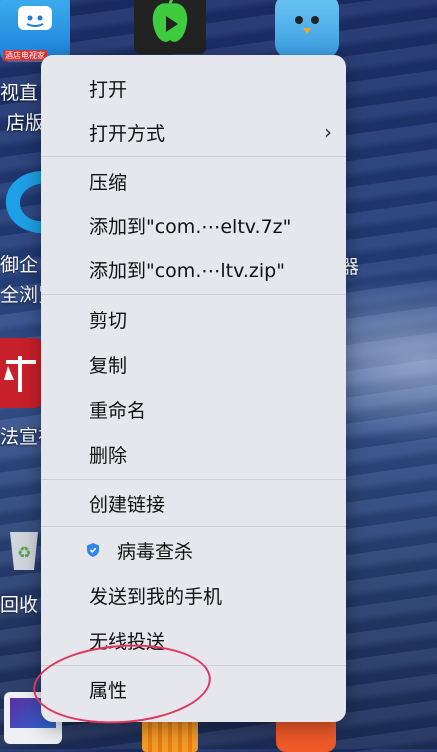 This screenshot has height=752, width=437. Describe the element at coordinates (170, 21) in the screenshot. I see `apple-play-icon` at that location.